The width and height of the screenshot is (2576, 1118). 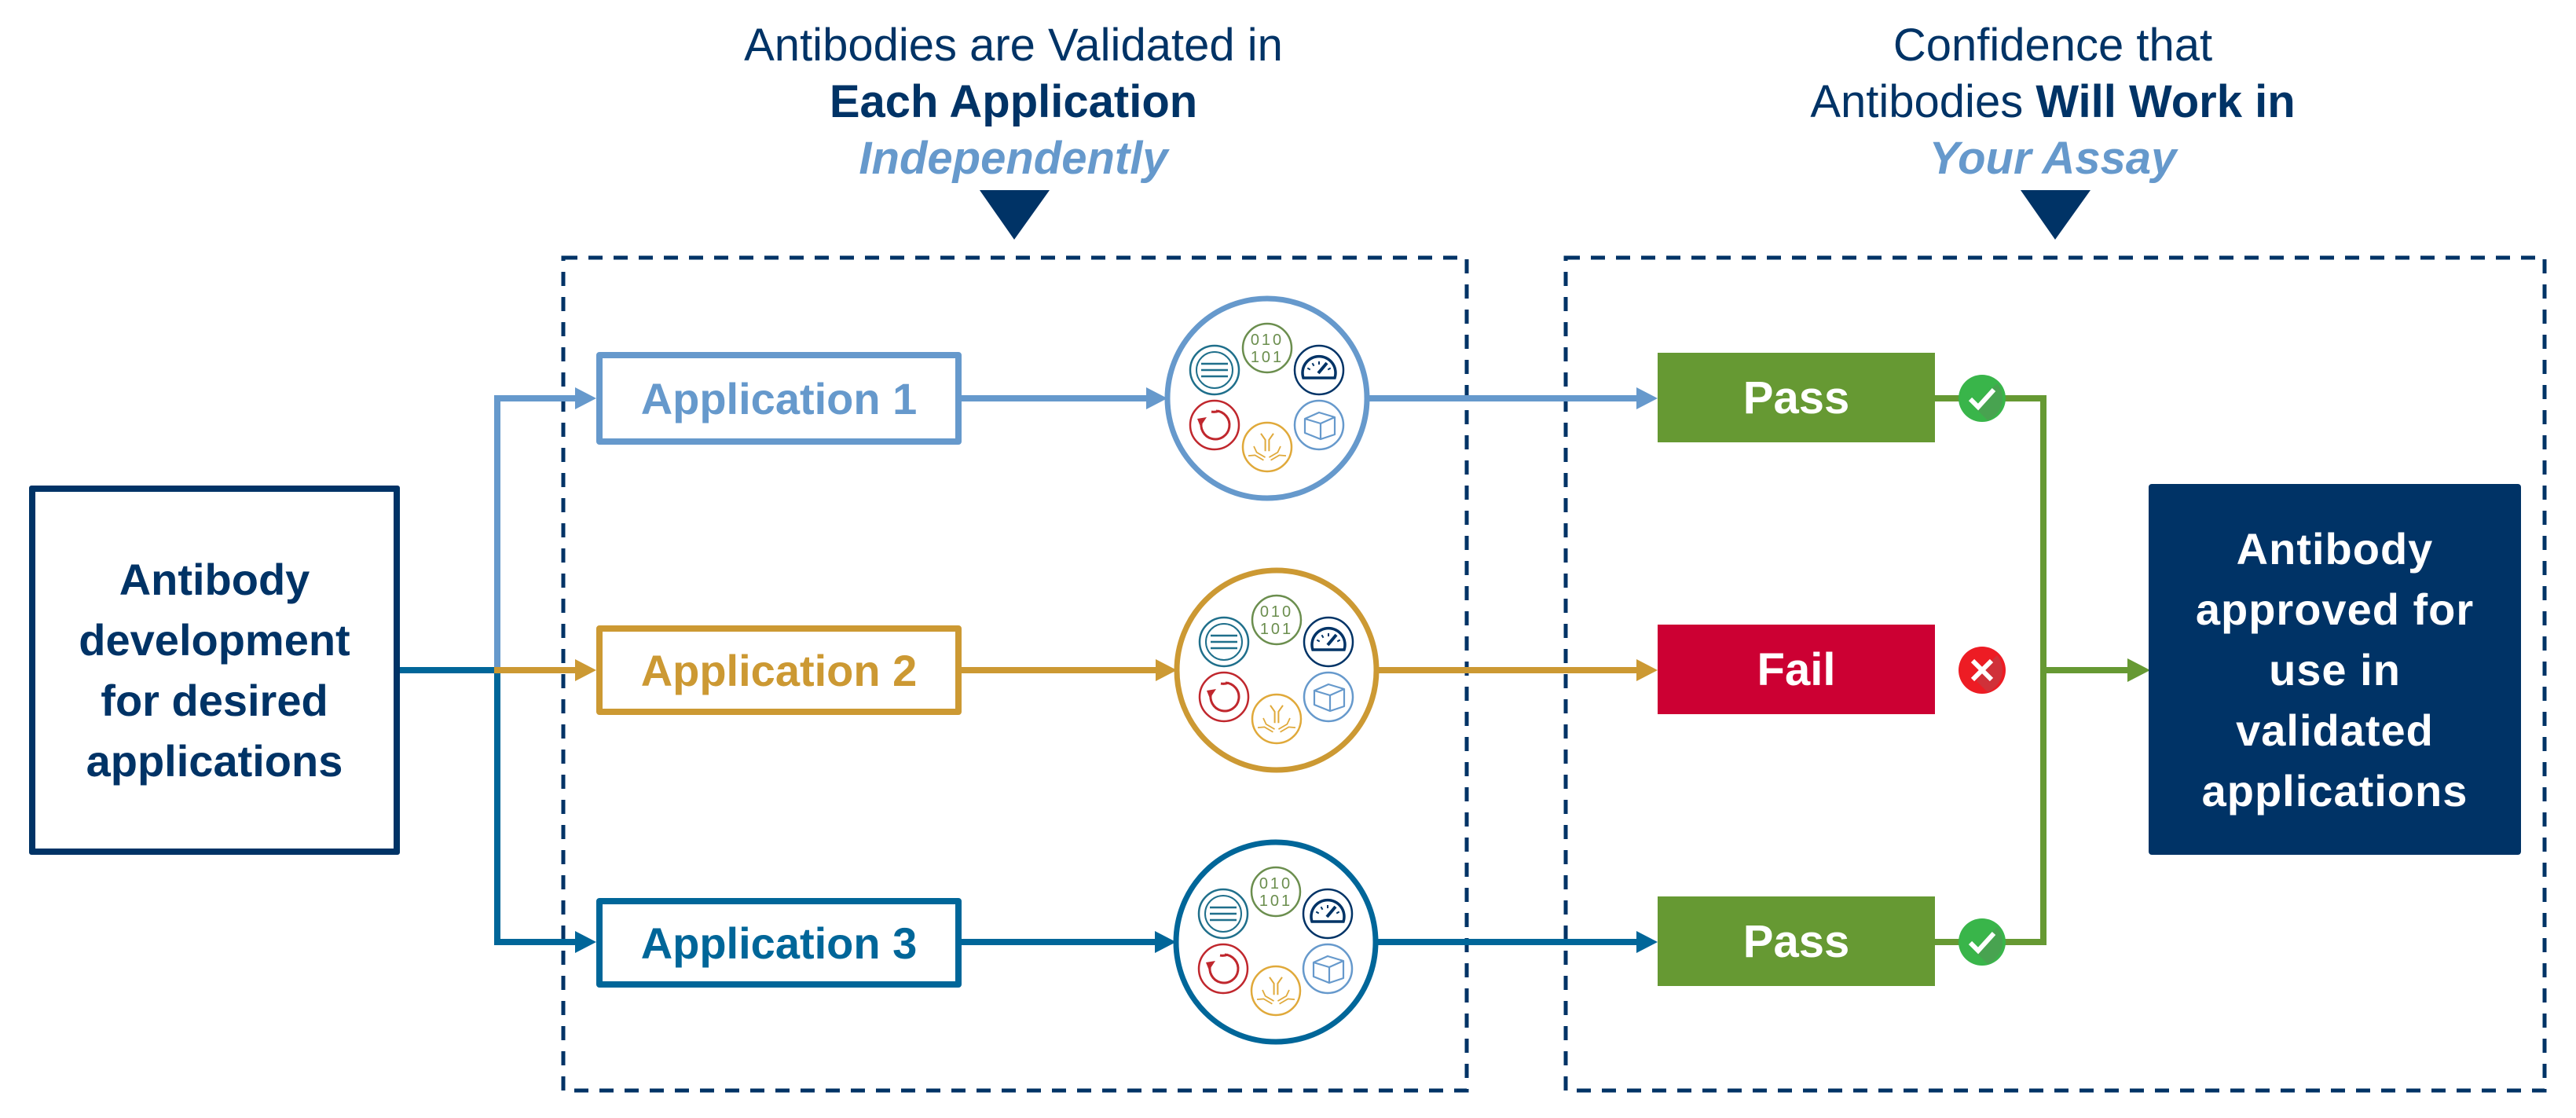 I want to click on header-right-pointer, so click(x=2055, y=215).